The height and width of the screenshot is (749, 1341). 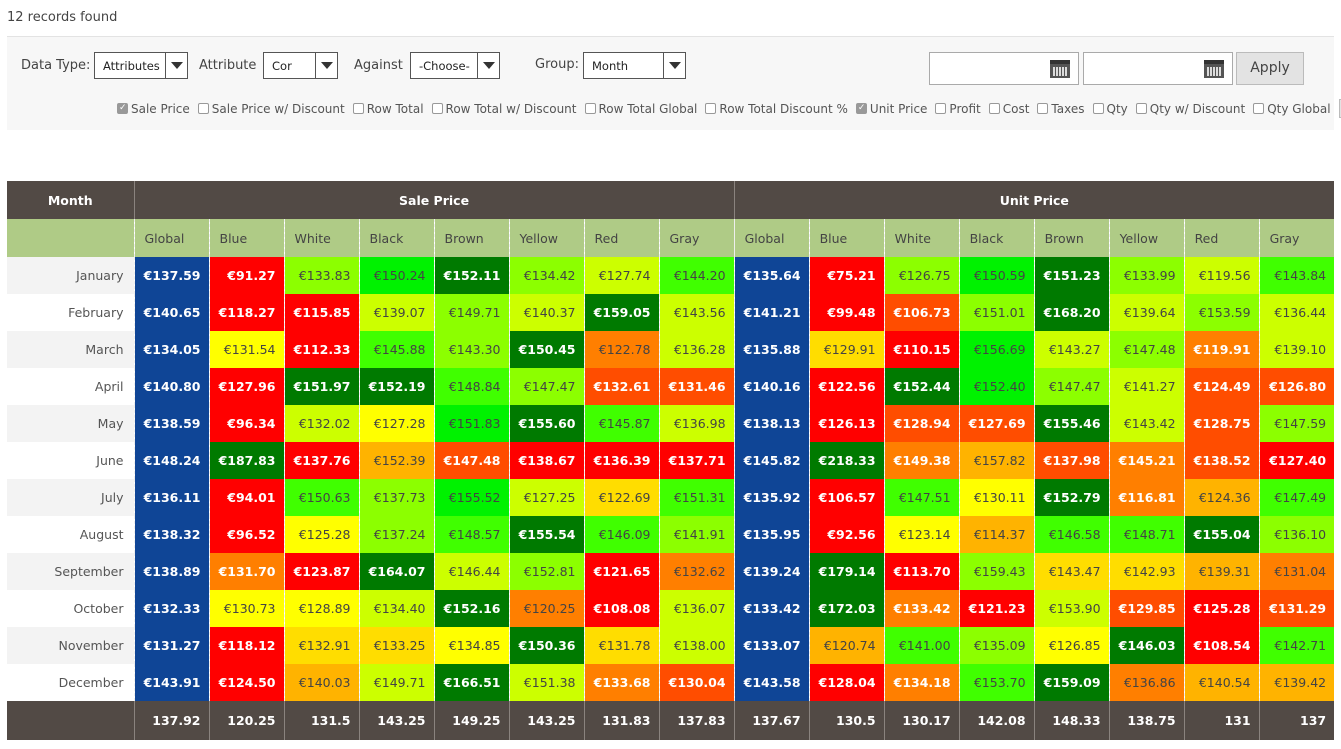 I want to click on value-cell: €147.49, so click(x=1296, y=497).